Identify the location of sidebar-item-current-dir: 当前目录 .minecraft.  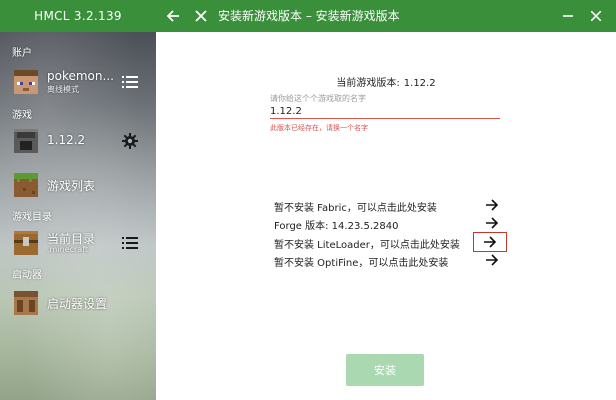
(78, 243).